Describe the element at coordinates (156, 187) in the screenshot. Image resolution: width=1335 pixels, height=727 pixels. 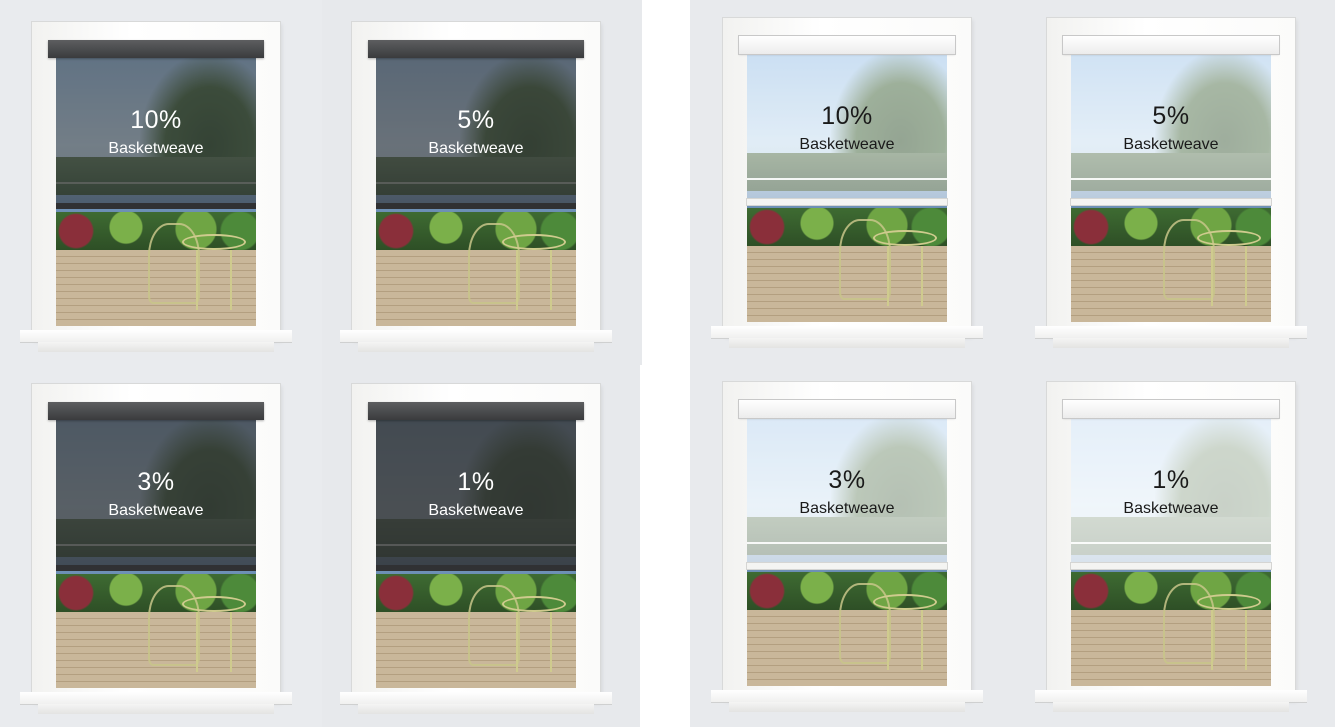
I see `window-sample-dark-10: 10% Basketweave` at that location.